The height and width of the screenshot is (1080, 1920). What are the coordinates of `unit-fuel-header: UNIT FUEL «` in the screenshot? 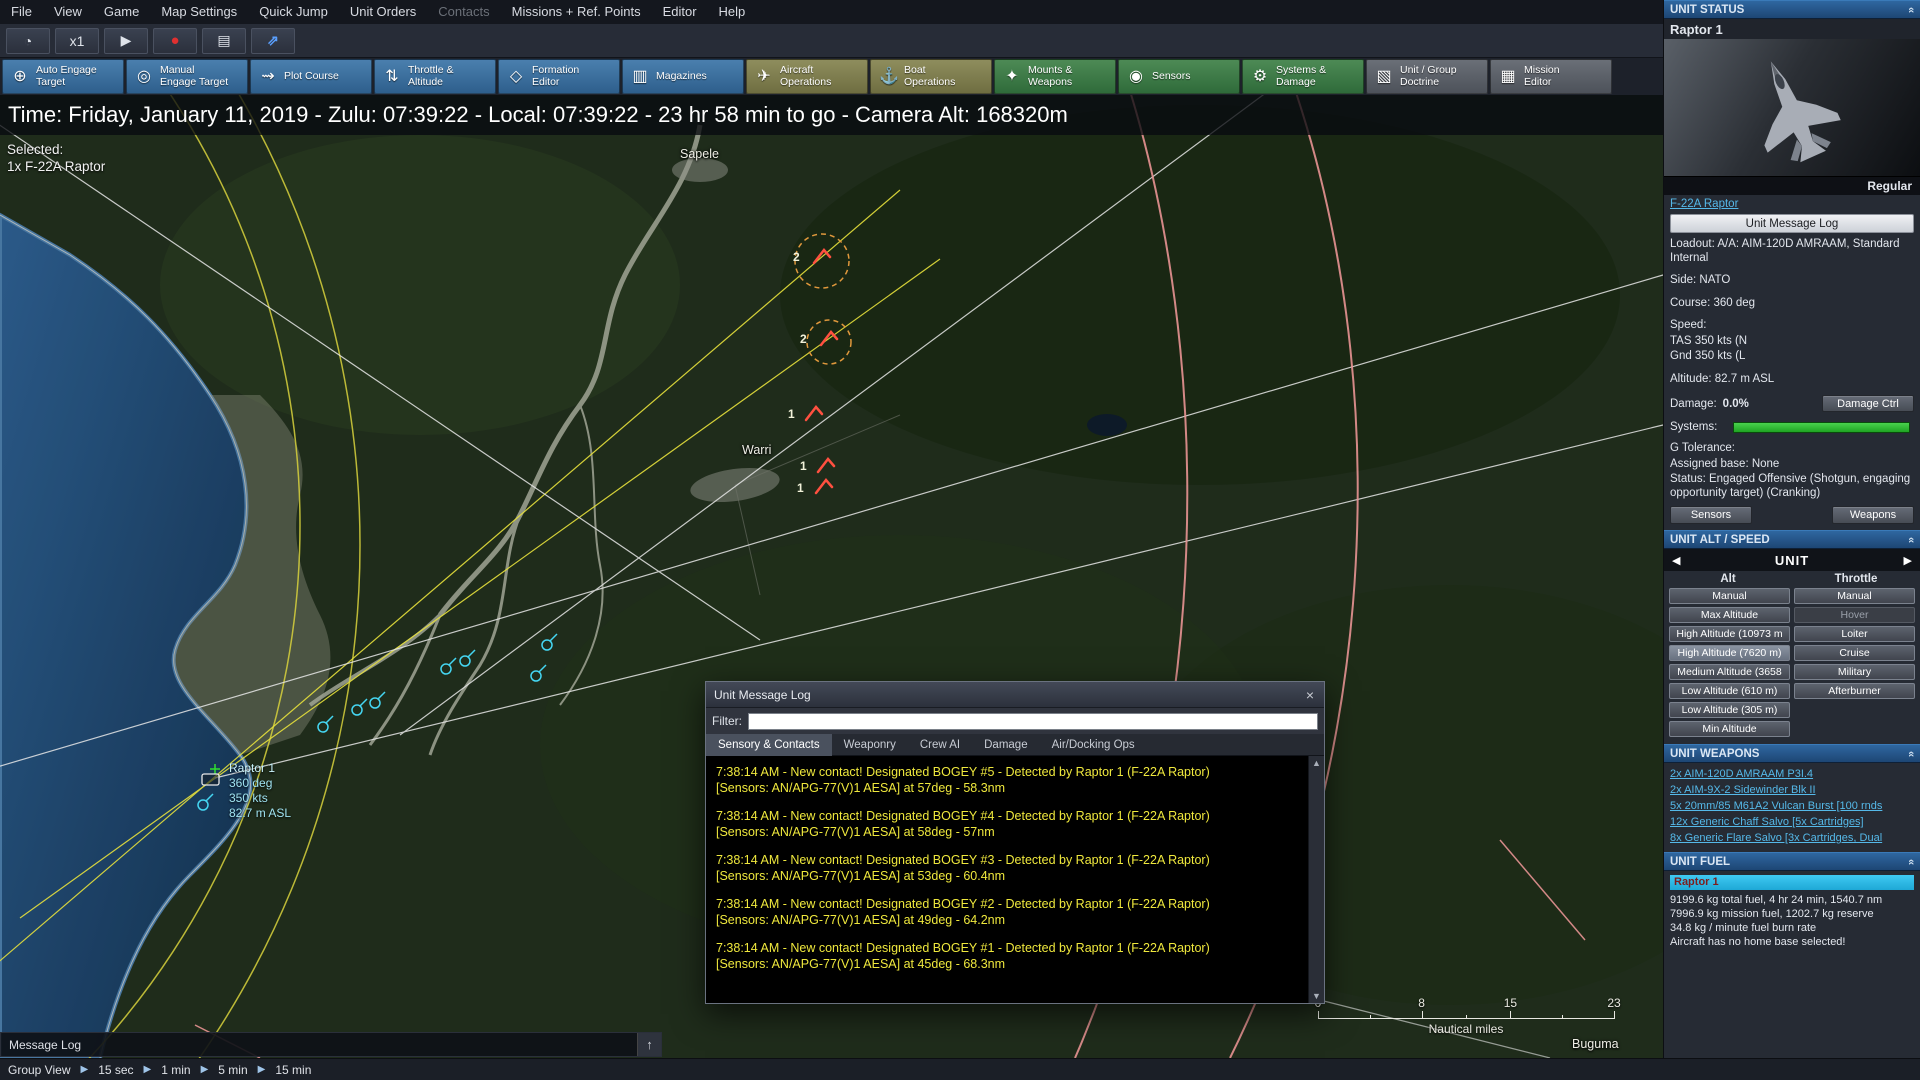 It's located at (1792, 861).